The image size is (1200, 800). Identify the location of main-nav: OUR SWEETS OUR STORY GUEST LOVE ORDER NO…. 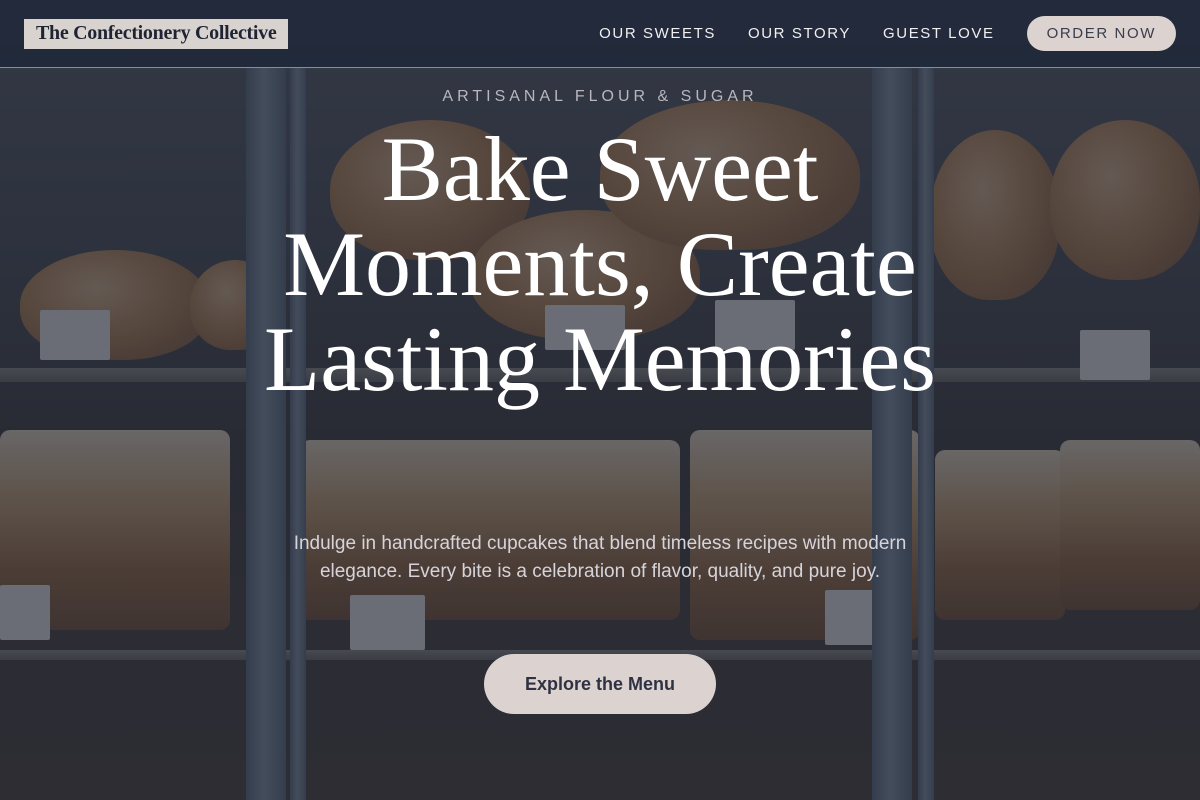
(887, 33).